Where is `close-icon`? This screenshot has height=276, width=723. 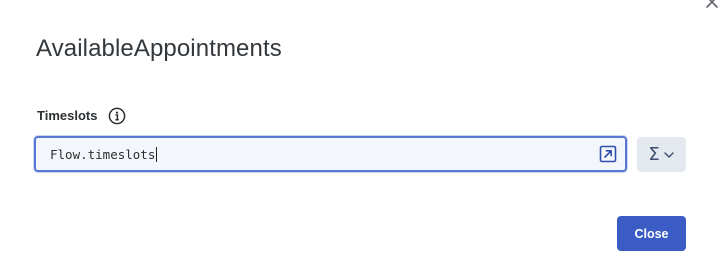 close-icon is located at coordinates (712, 5).